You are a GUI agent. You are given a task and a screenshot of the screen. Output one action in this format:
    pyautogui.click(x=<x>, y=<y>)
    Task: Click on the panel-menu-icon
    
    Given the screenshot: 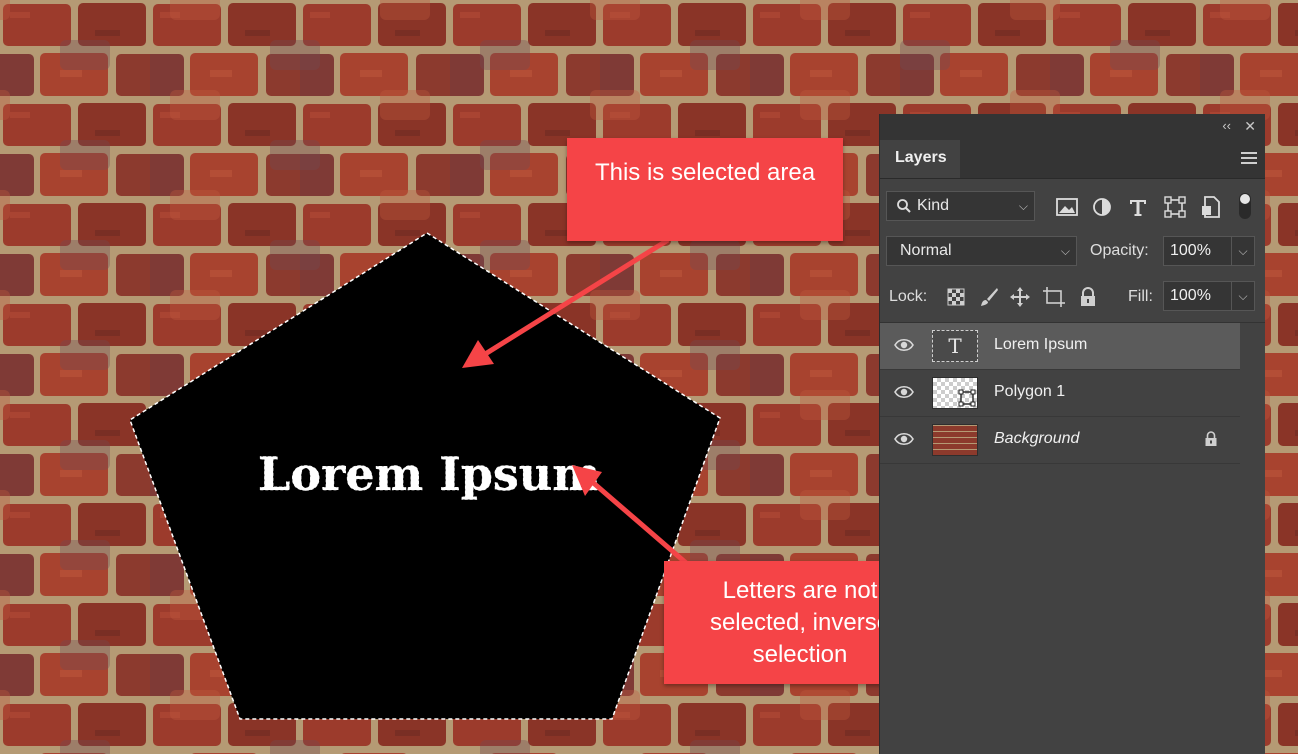 What is the action you would take?
    pyautogui.click(x=1249, y=159)
    